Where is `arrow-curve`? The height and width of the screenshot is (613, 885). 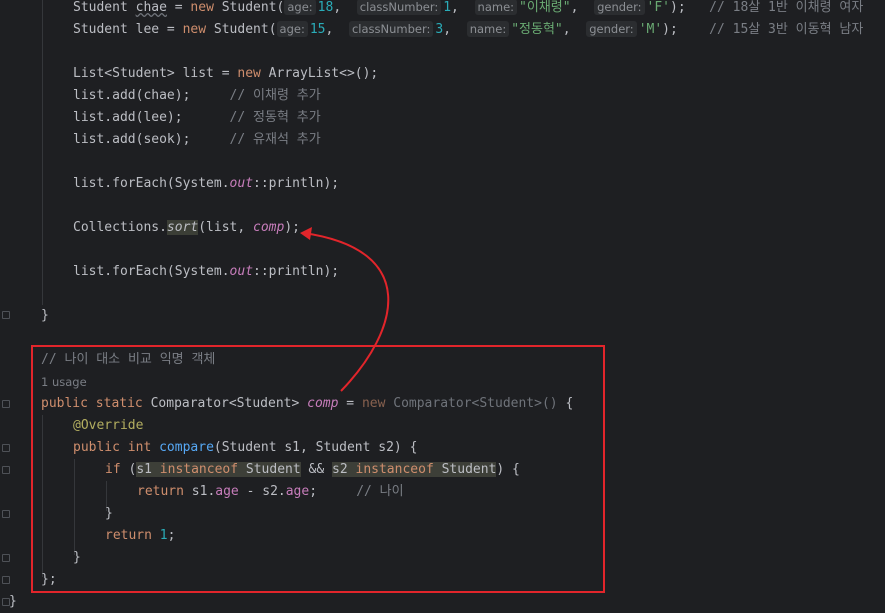 arrow-curve is located at coordinates (346, 312).